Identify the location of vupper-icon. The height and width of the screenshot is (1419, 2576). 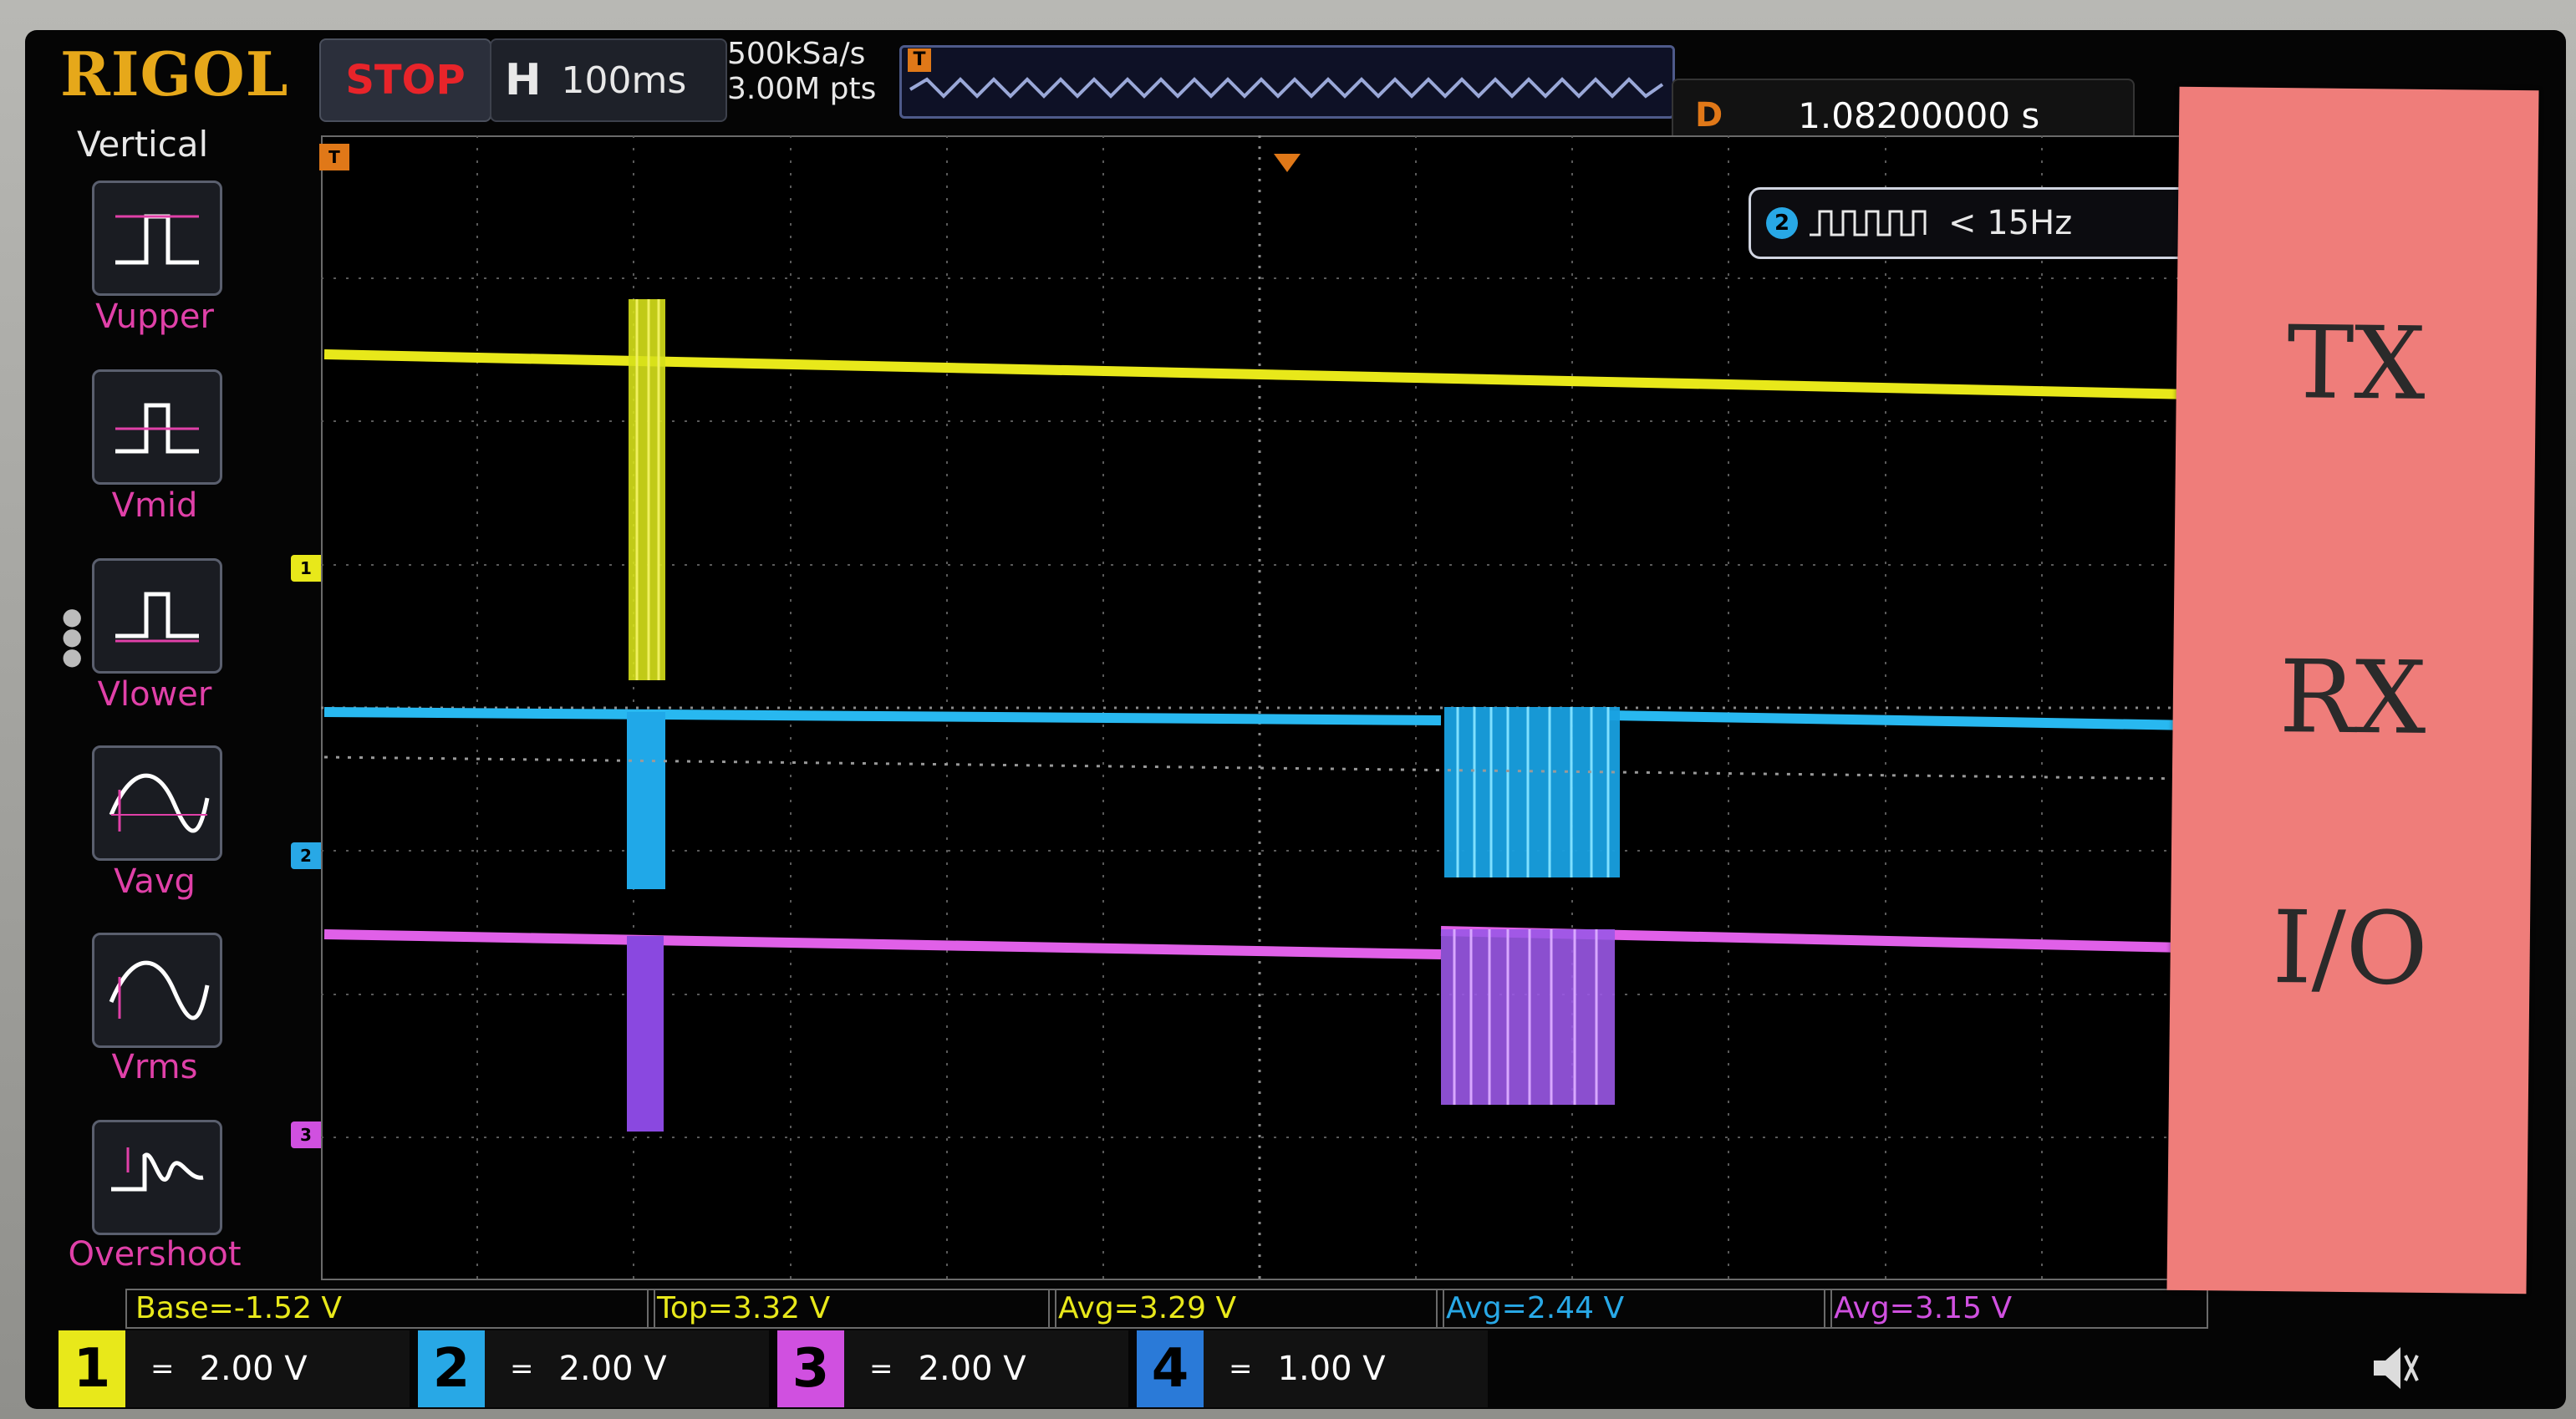
(157, 240).